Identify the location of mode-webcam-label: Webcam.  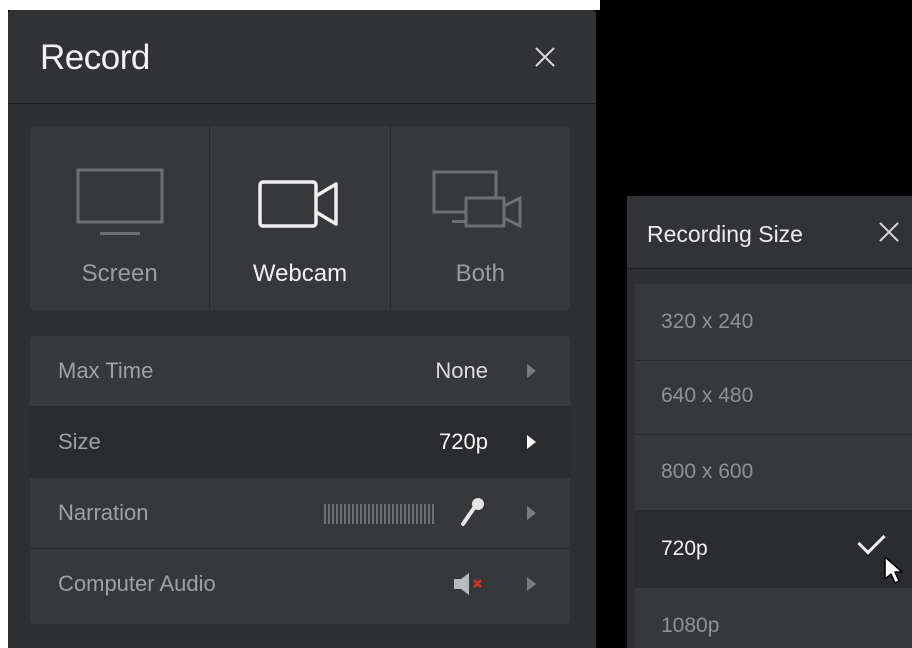
(300, 273).